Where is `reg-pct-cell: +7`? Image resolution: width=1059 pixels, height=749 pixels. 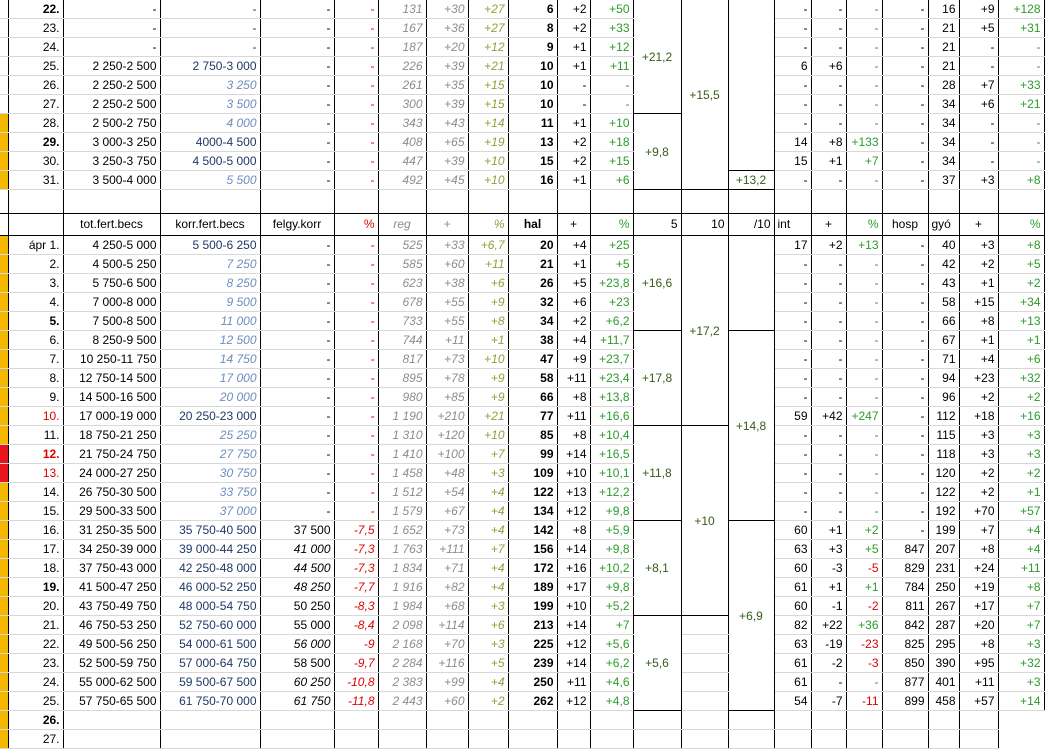 reg-pct-cell: +7 is located at coordinates (488, 454).